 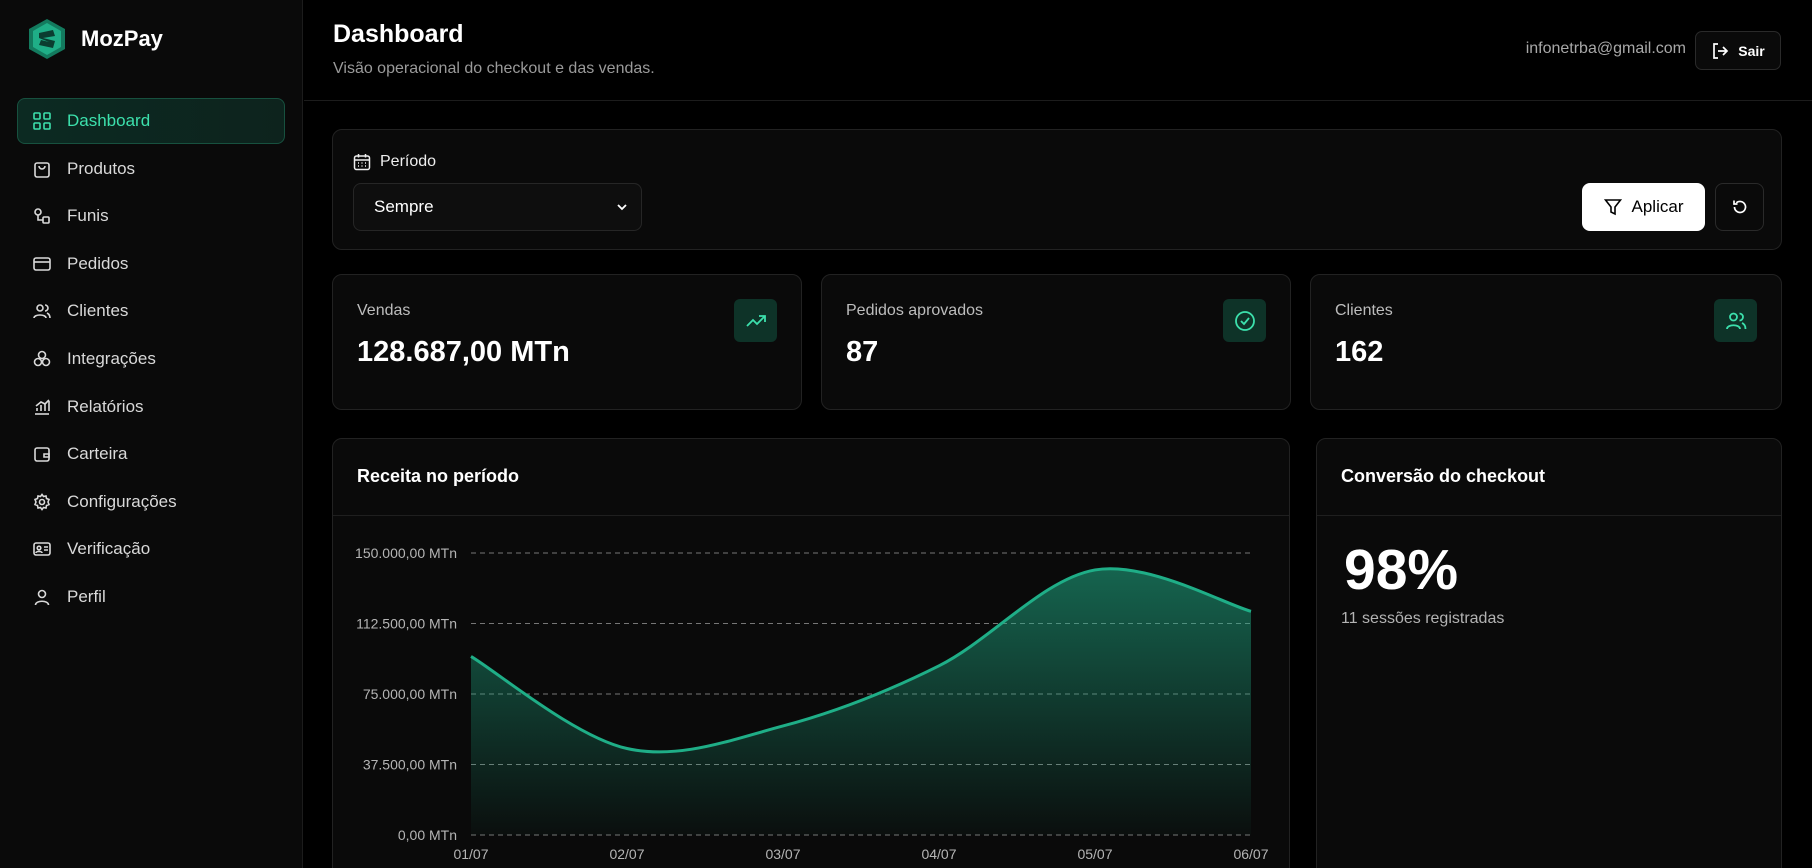 I want to click on shopping-bag-icon, so click(x=42, y=169).